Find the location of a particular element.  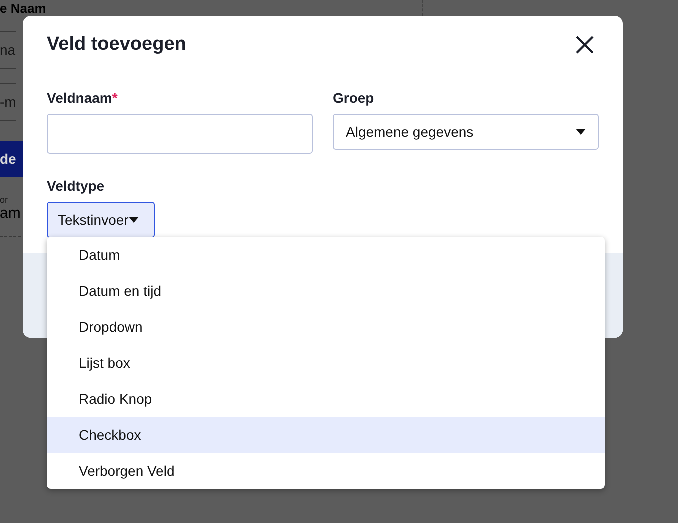

menu-item: Datum is located at coordinates (326, 255).